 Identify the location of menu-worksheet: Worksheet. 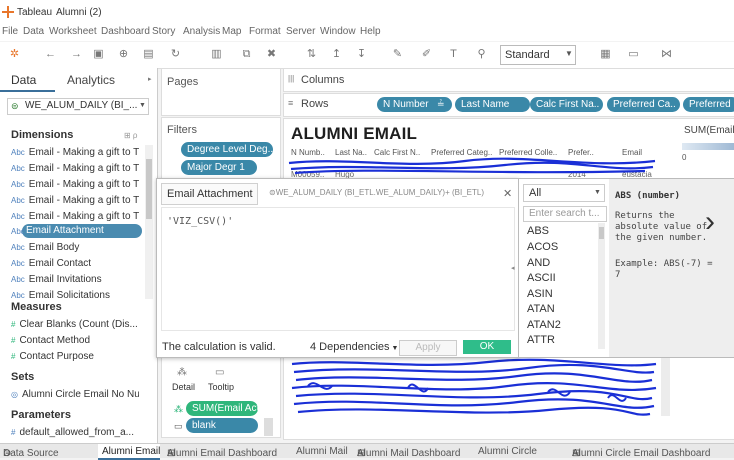
(73, 31).